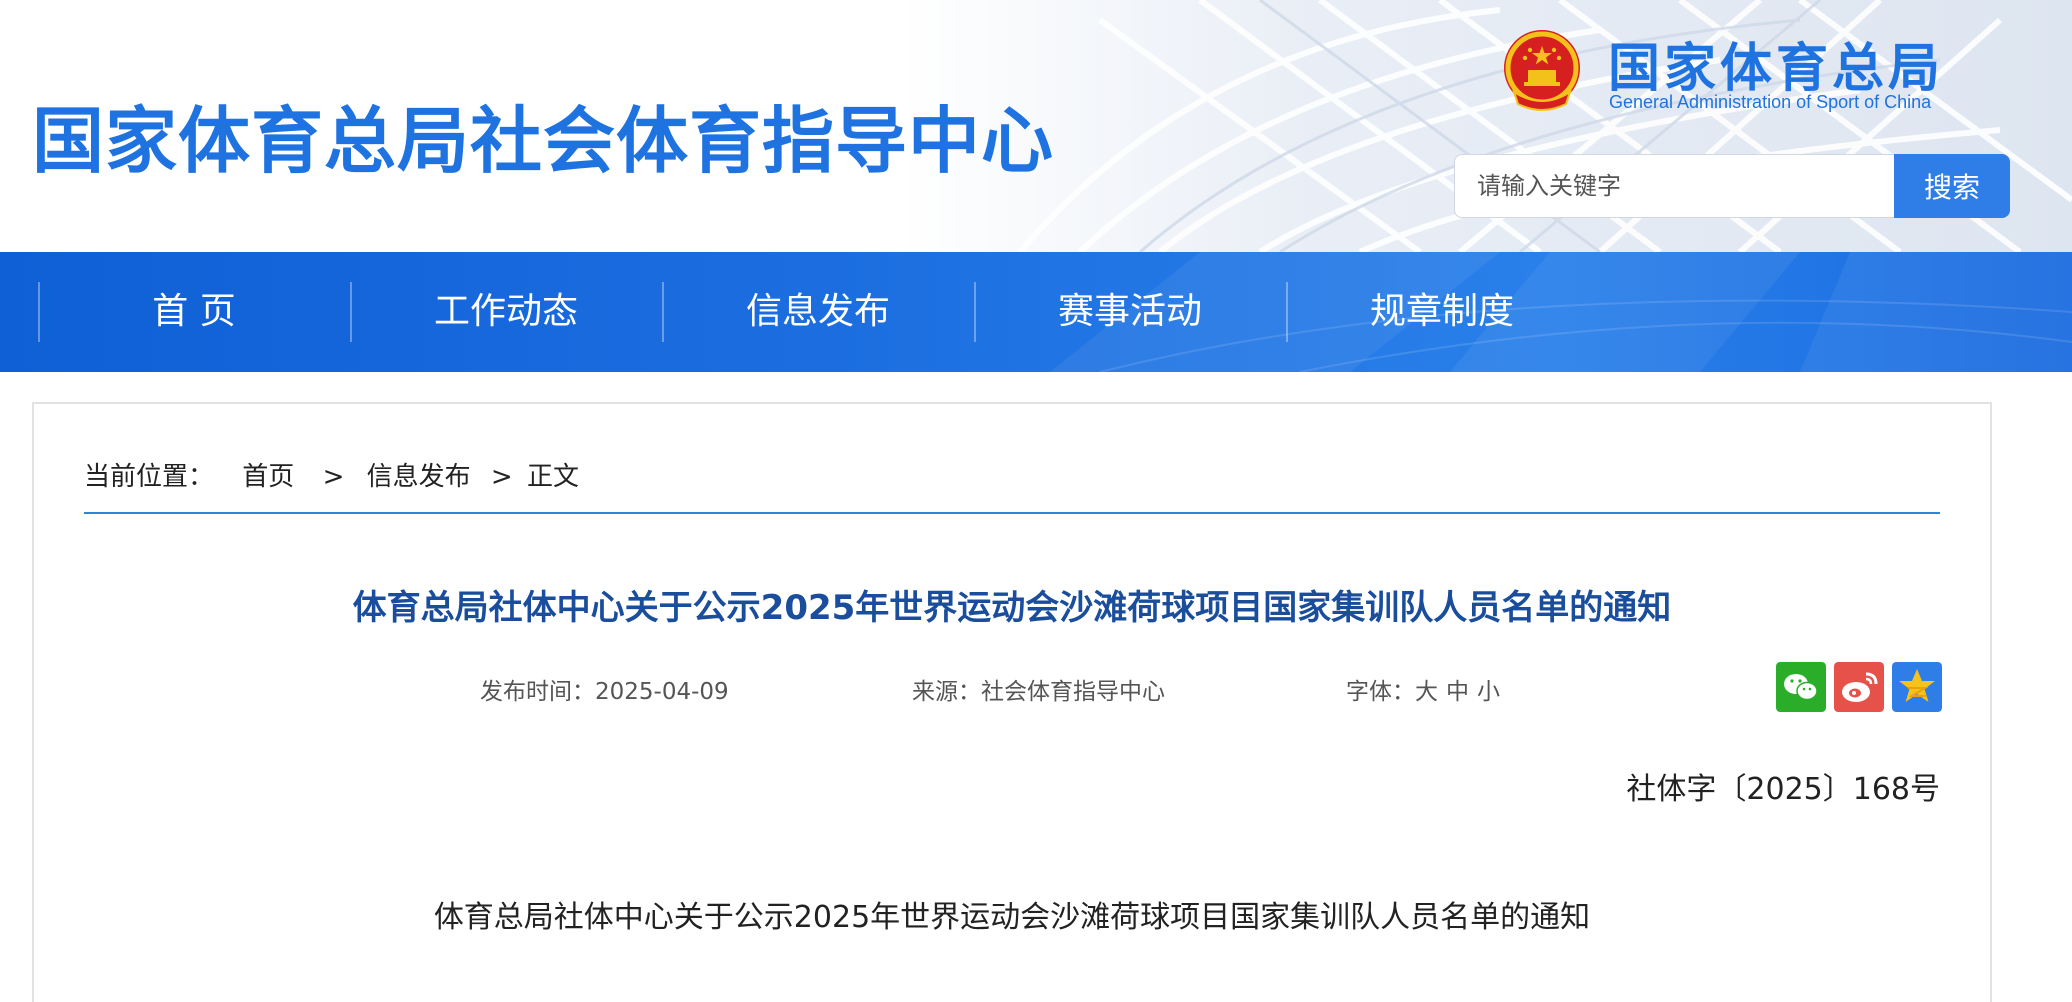 This screenshot has width=2072, height=1002. I want to click on source-meta: 来源：社会体育指导中心, so click(1038, 689).